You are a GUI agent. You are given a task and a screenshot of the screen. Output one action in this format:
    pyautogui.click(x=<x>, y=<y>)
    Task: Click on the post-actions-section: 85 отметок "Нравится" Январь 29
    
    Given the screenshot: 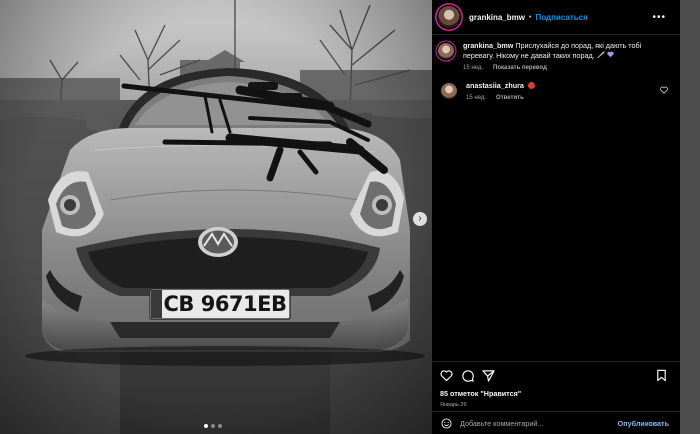 What is the action you would take?
    pyautogui.click(x=556, y=384)
    